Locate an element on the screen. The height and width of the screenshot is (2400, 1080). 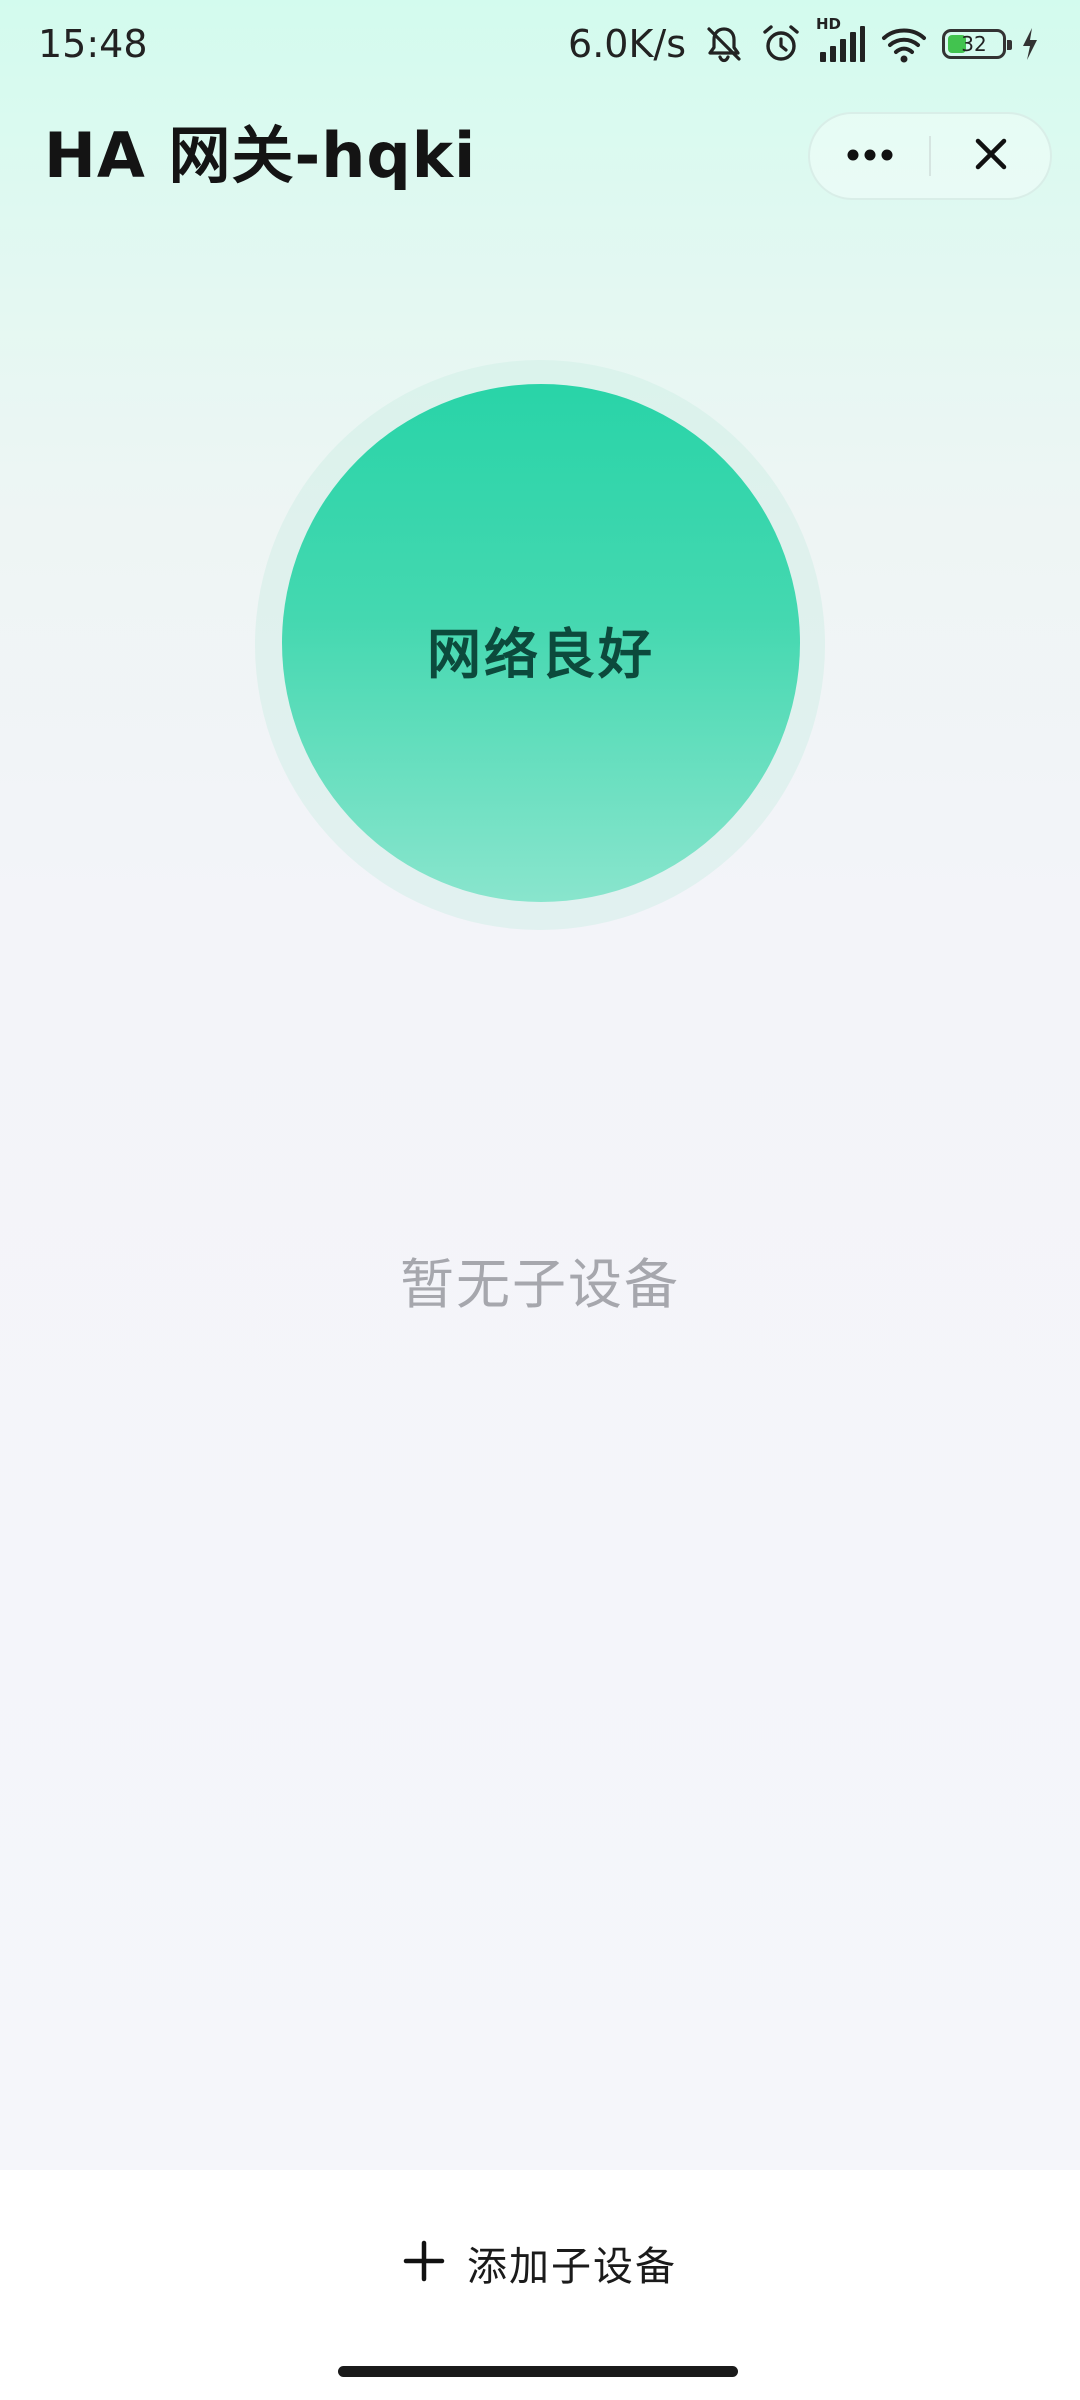
cellular-signal-icon: HD is located at coordinates (841, 41).